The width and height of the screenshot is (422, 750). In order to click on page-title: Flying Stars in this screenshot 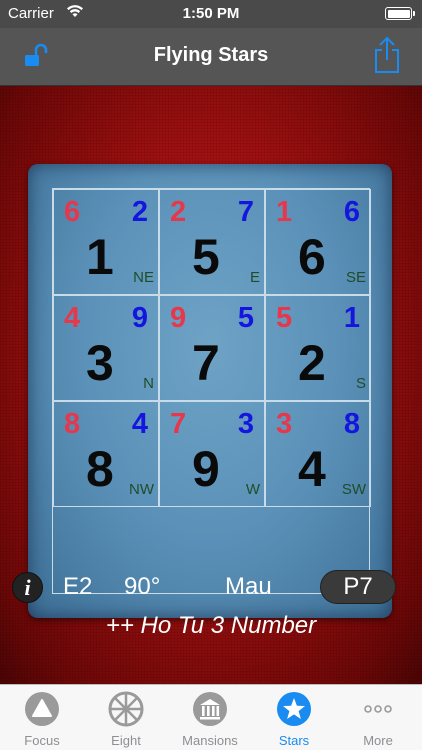, I will do `click(211, 55)`.